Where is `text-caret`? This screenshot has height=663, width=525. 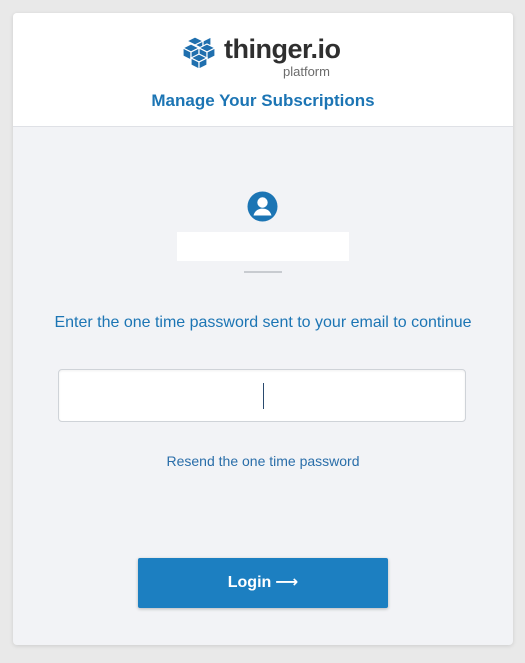 text-caret is located at coordinates (263, 396).